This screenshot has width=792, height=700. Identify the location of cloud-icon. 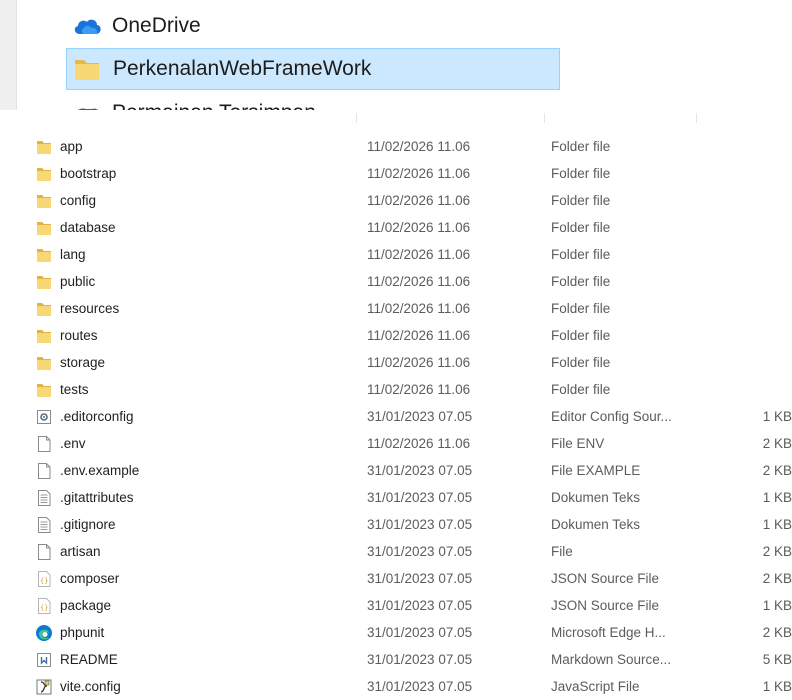
(92, 26).